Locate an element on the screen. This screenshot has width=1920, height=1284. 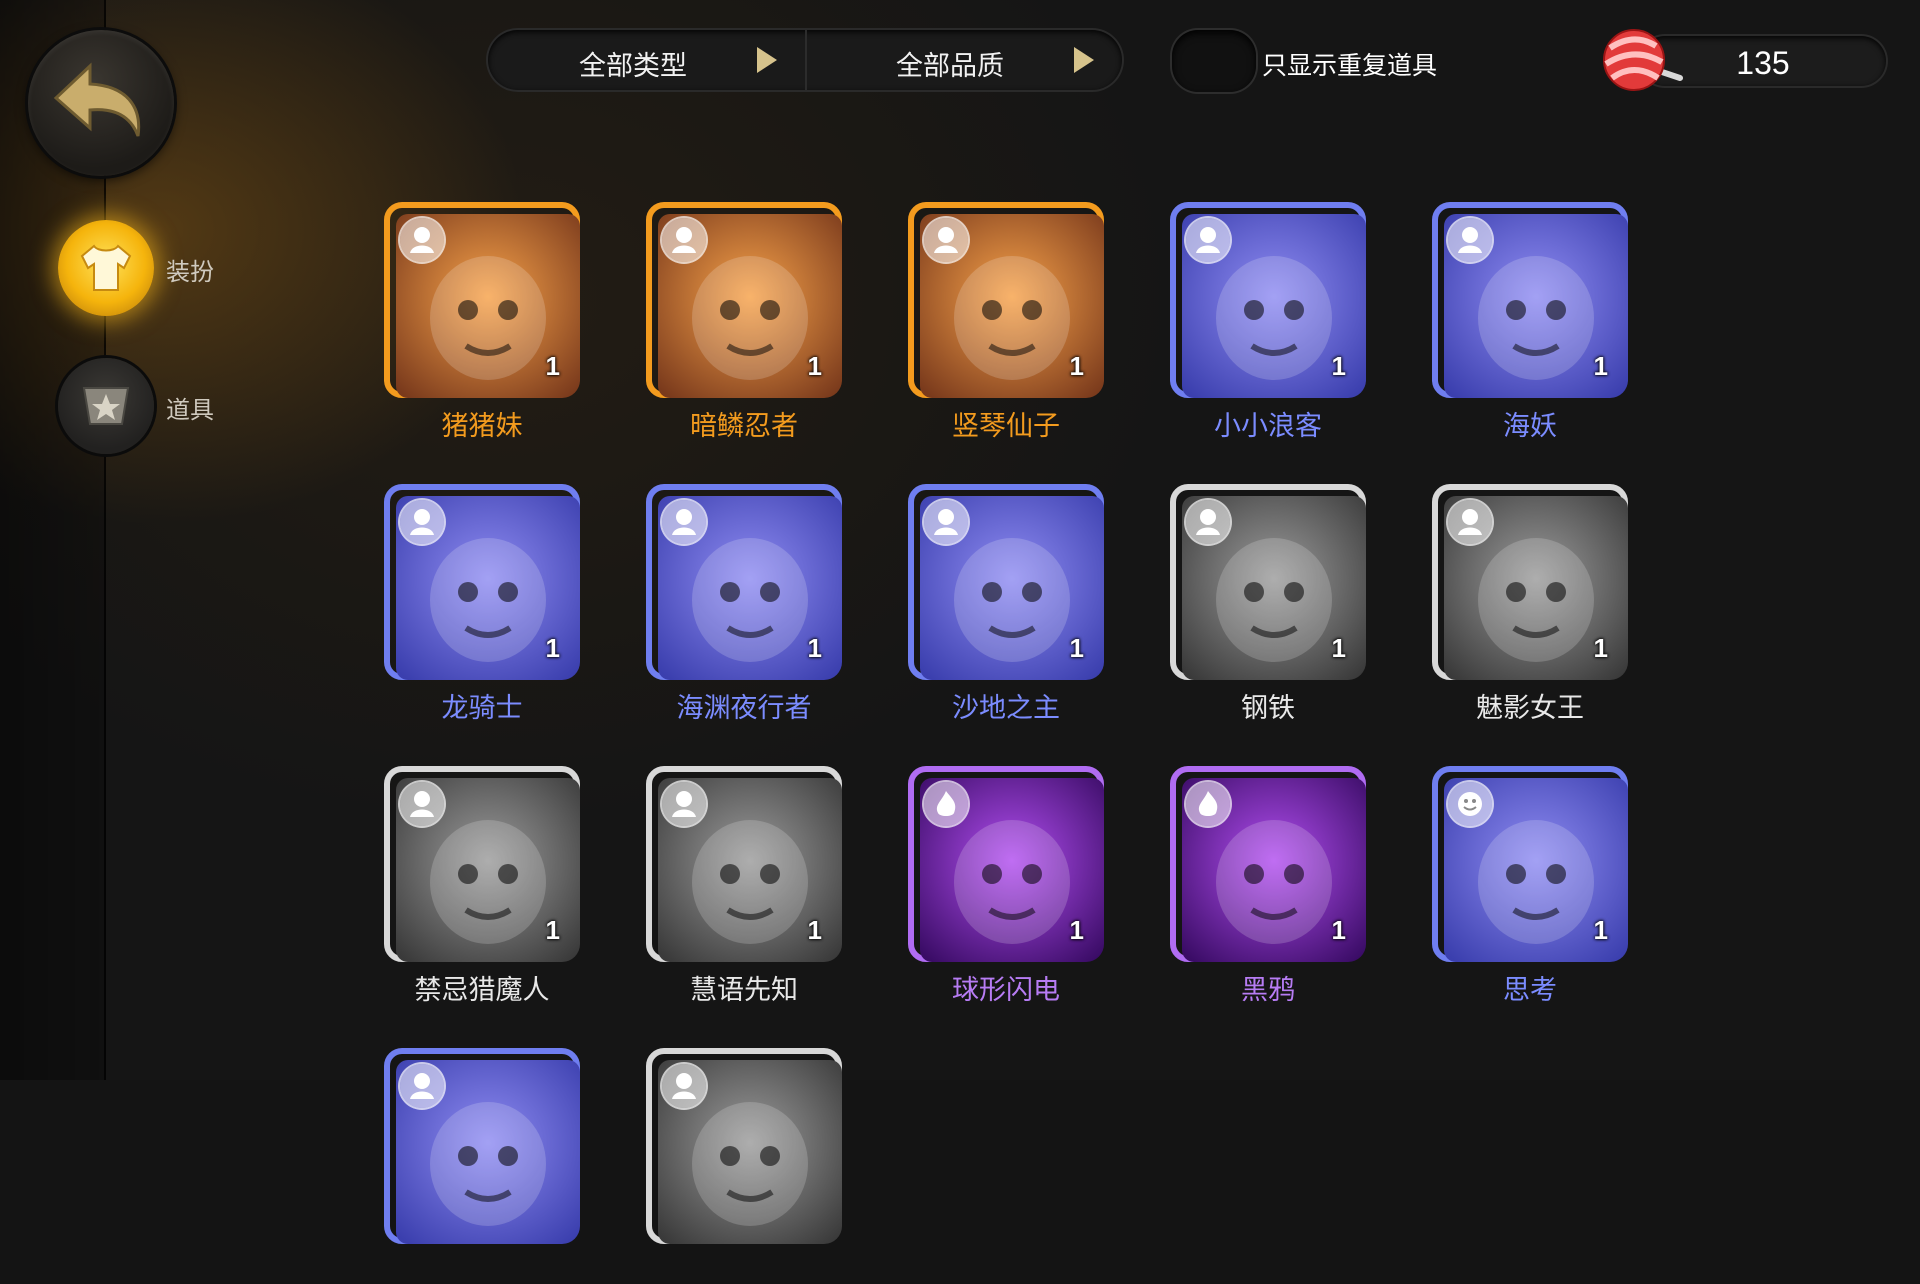
item-card: 1 球形闪电 is located at coordinates (1006, 886).